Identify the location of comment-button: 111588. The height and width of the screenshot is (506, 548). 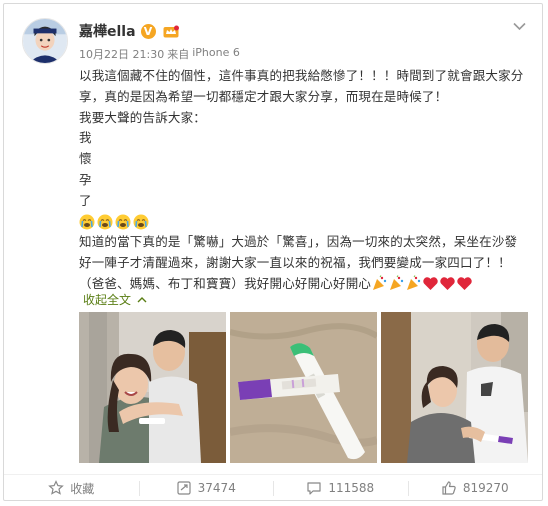
(340, 488).